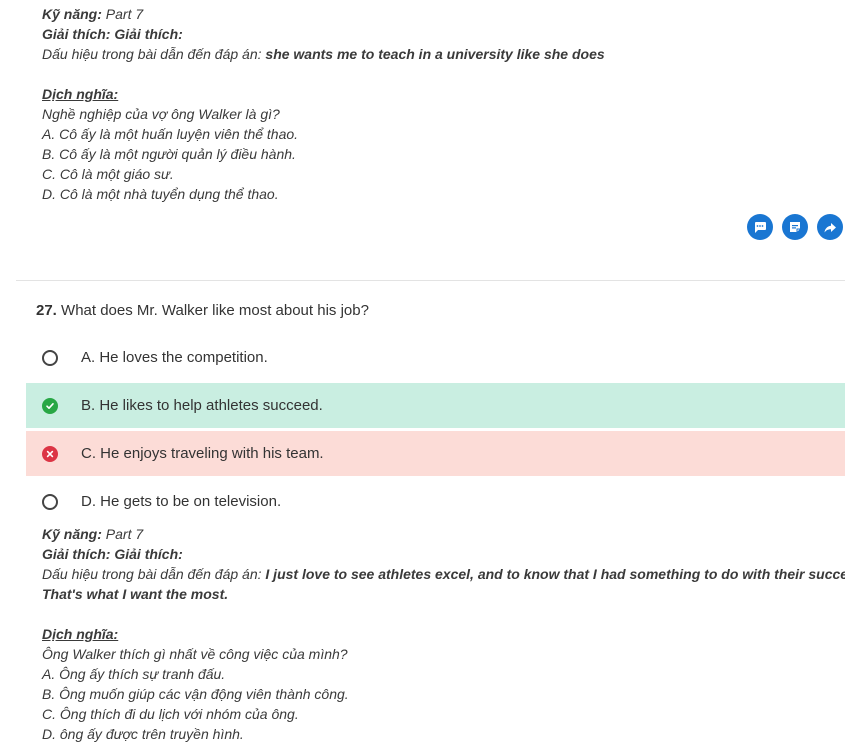 This screenshot has height=753, width=845. I want to click on x-circle-icon, so click(50, 453).